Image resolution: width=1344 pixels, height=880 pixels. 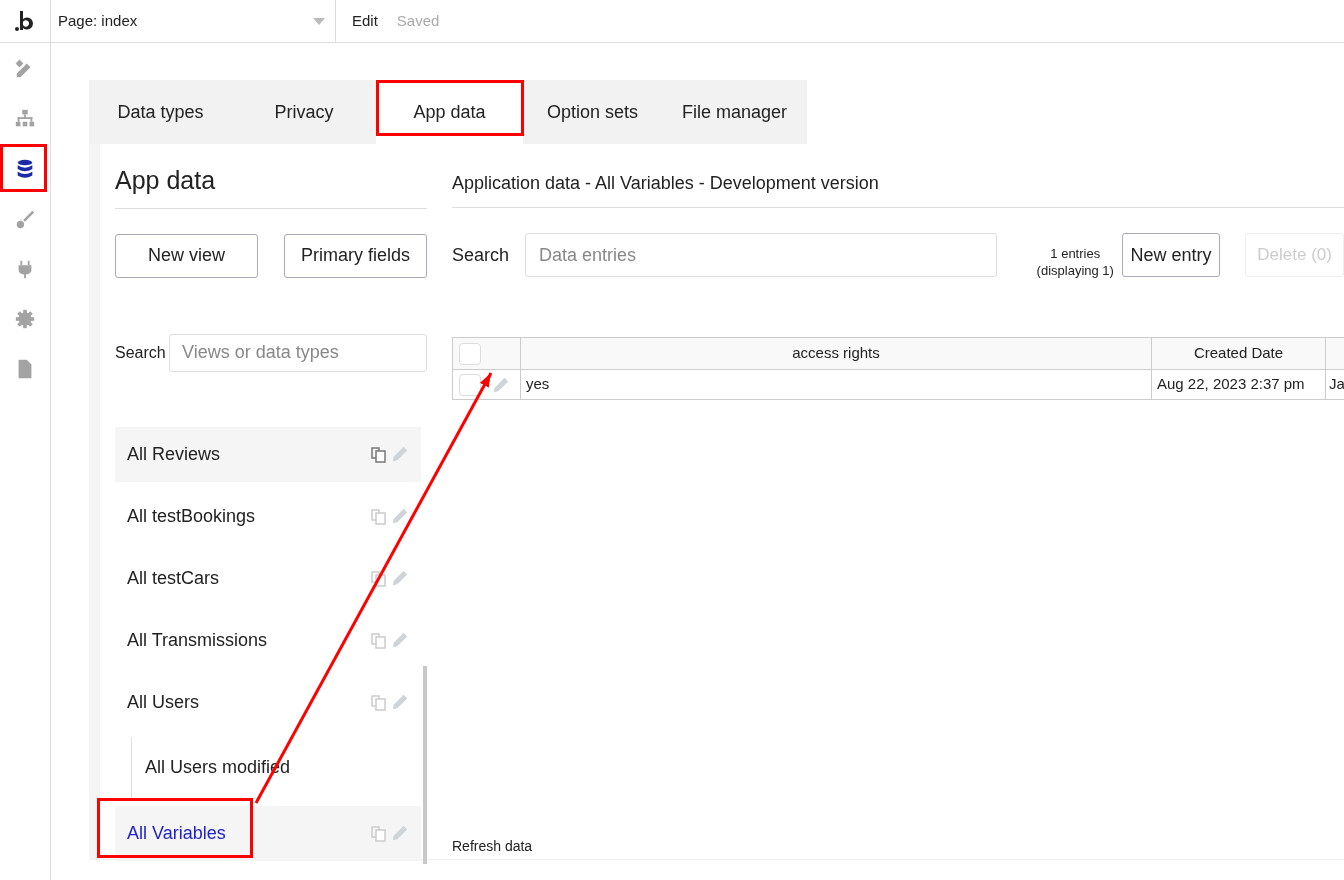 I want to click on settings-icon, so click(x=25, y=319).